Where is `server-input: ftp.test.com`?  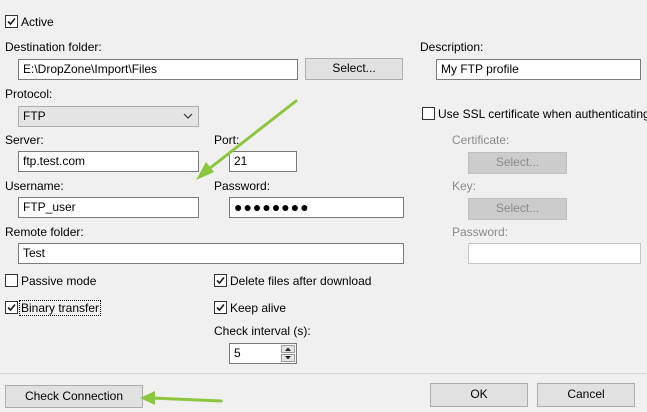 server-input: ftp.test.com is located at coordinates (108, 161).